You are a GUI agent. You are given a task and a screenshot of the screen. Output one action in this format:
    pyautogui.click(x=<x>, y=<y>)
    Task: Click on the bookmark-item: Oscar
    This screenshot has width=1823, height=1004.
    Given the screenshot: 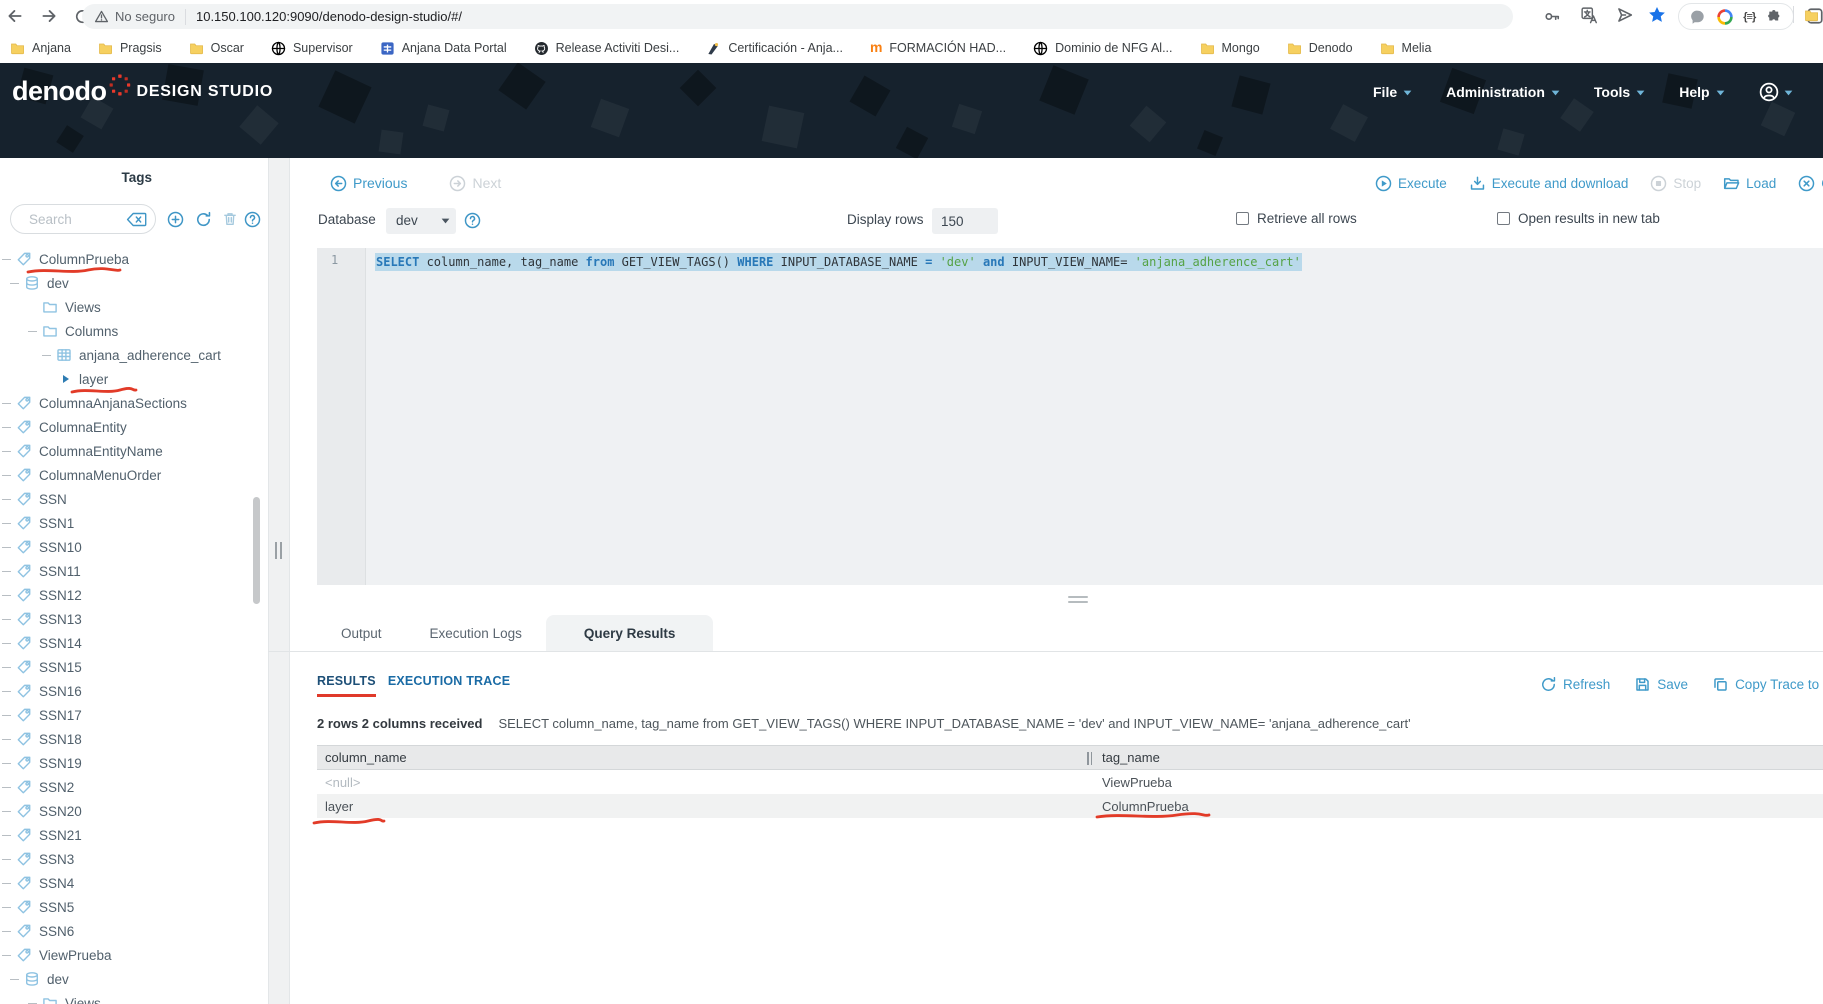 What is the action you would take?
    pyautogui.click(x=216, y=48)
    